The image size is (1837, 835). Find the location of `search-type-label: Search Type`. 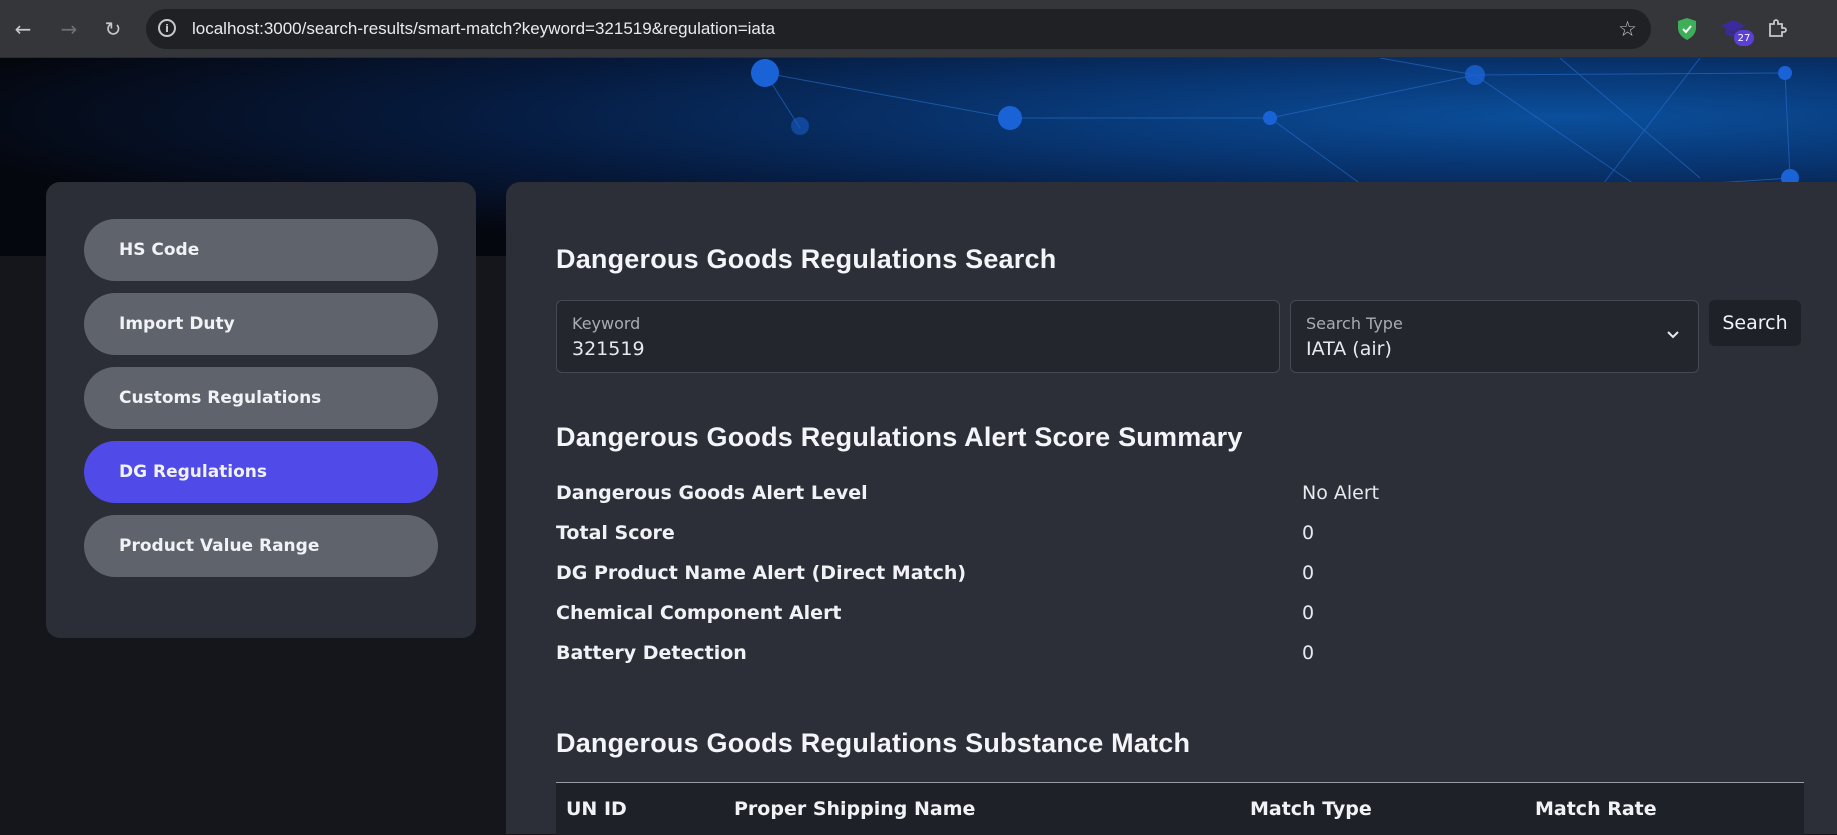

search-type-label: Search Type is located at coordinates (1354, 323).